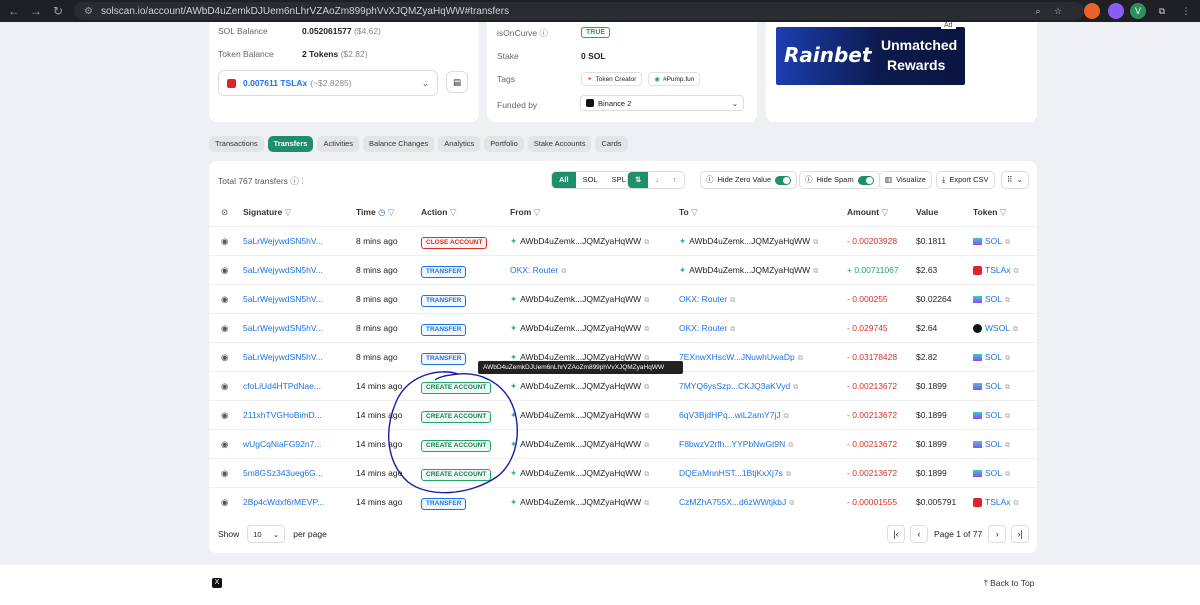  I want to click on hide-spam-toggle: ⓘ Hide Spam, so click(839, 180).